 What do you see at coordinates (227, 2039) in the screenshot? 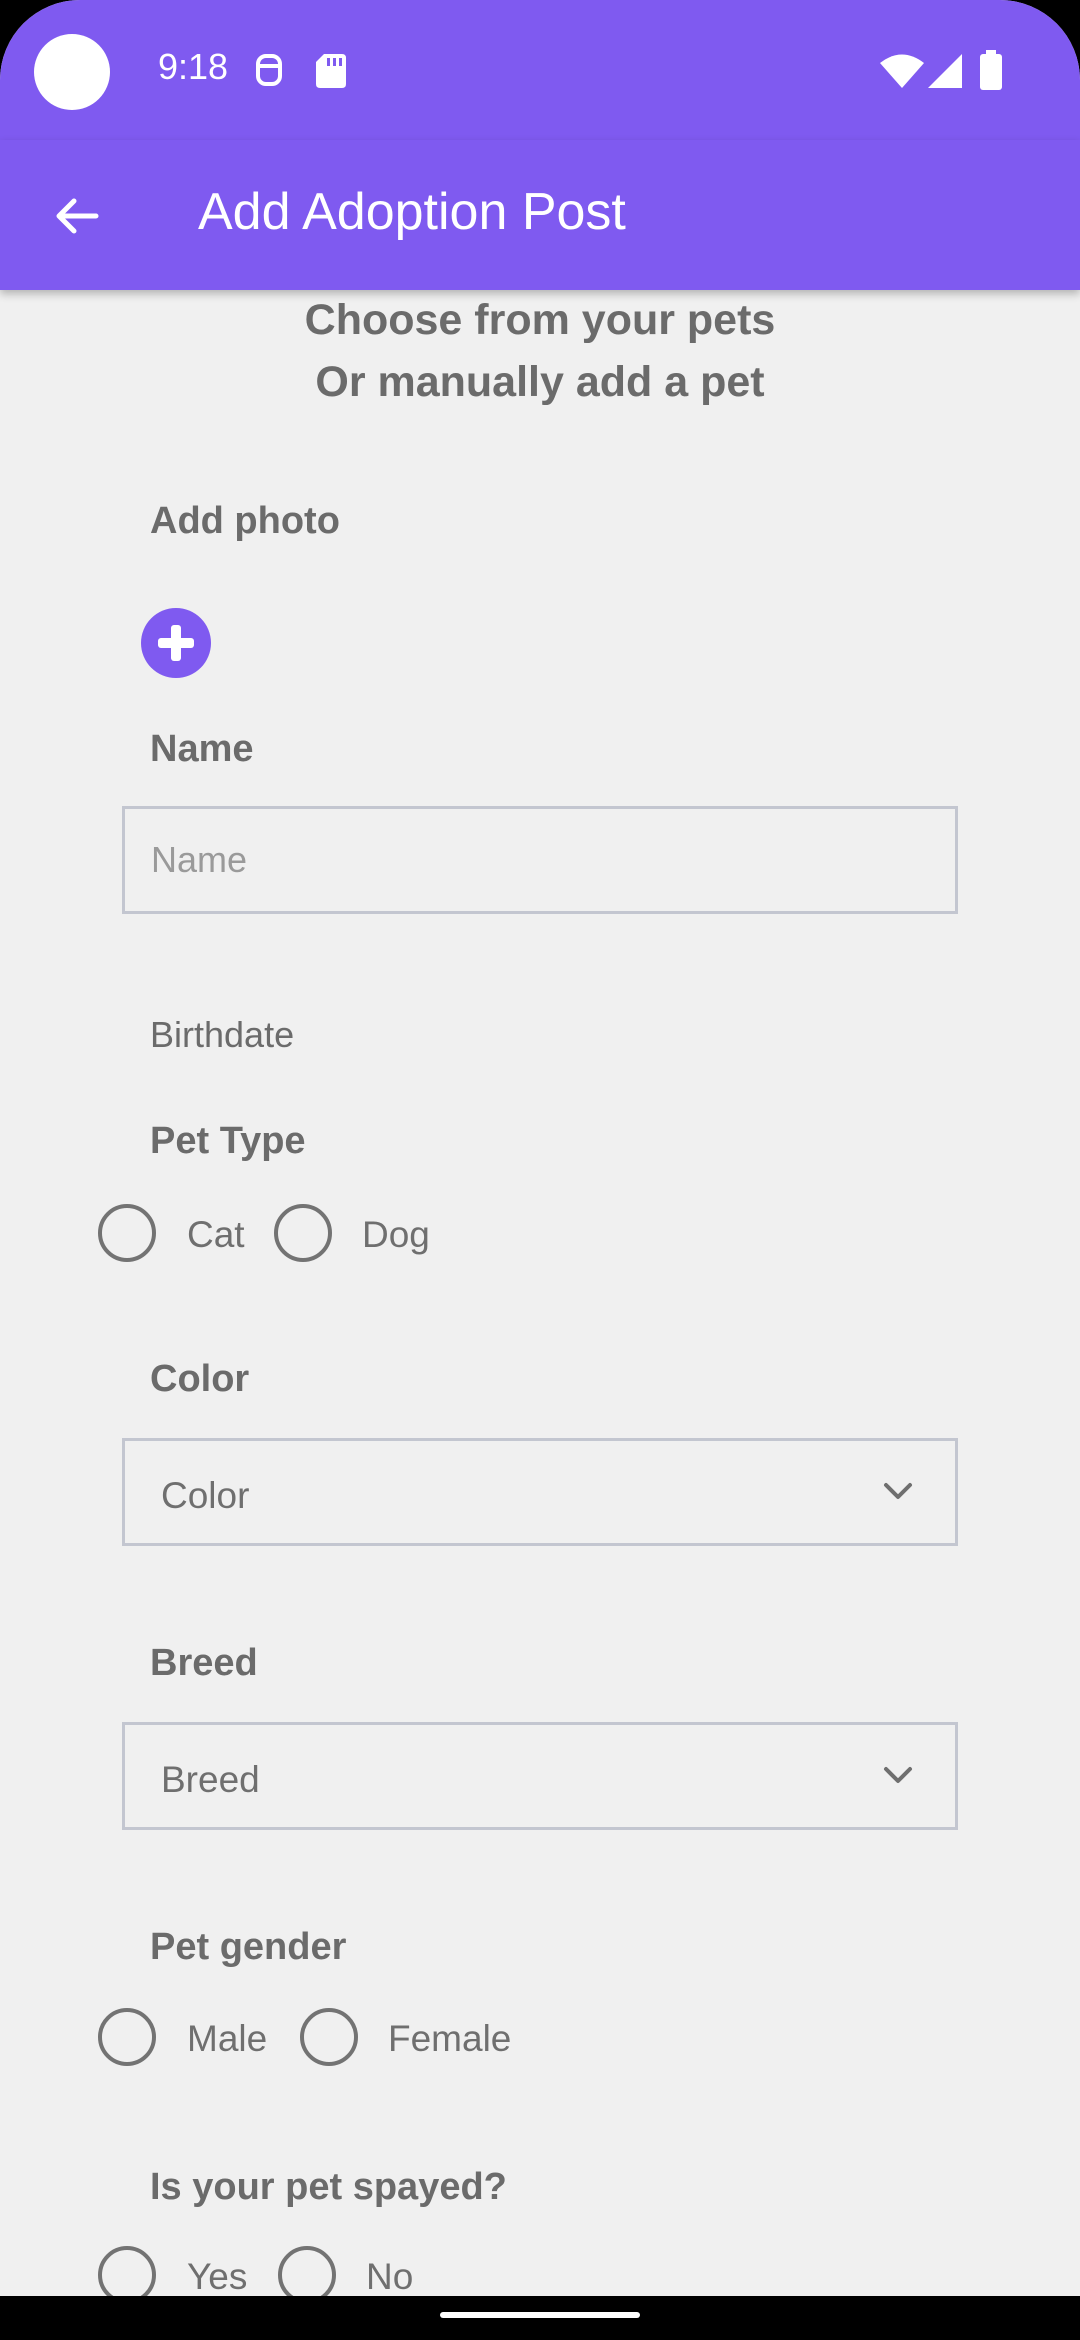
I see `radio-male-label: Male` at bounding box center [227, 2039].